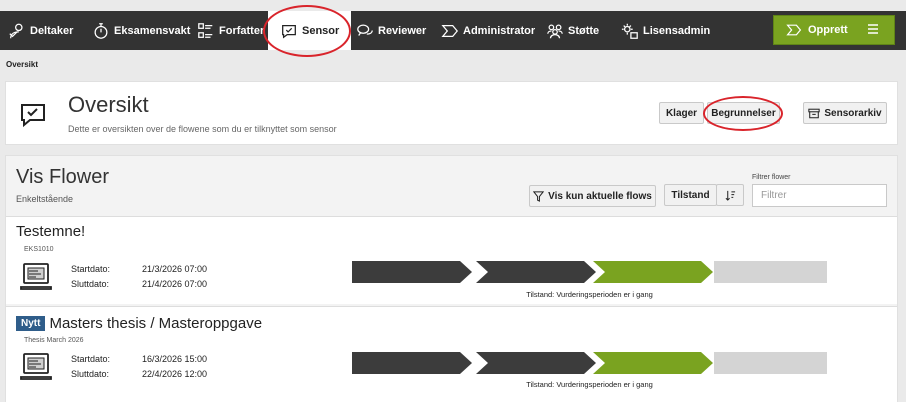 The height and width of the screenshot is (402, 906). I want to click on klager-button: Klager, so click(681, 113).